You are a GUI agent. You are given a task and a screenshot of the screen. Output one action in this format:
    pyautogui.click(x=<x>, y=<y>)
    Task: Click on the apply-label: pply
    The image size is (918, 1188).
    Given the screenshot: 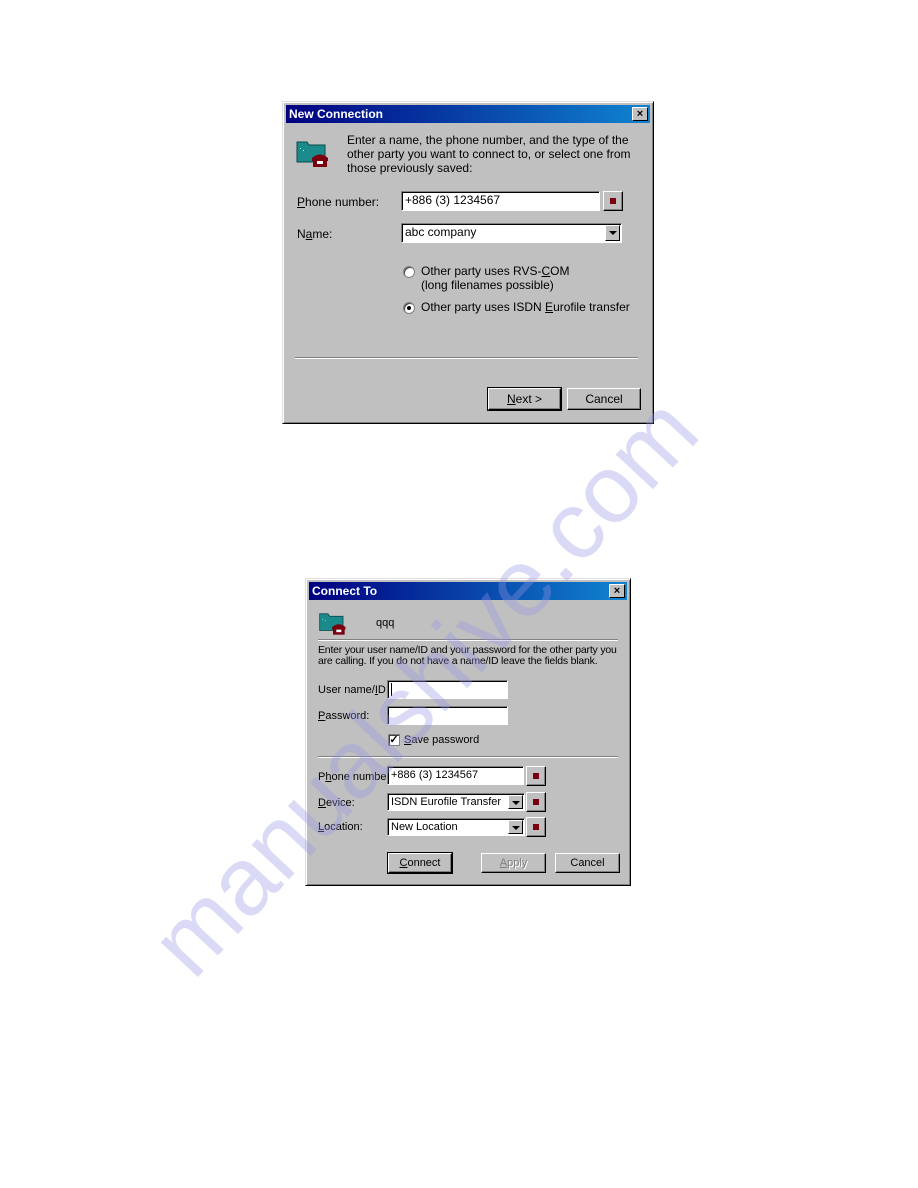 What is the action you would take?
    pyautogui.click(x=517, y=863)
    